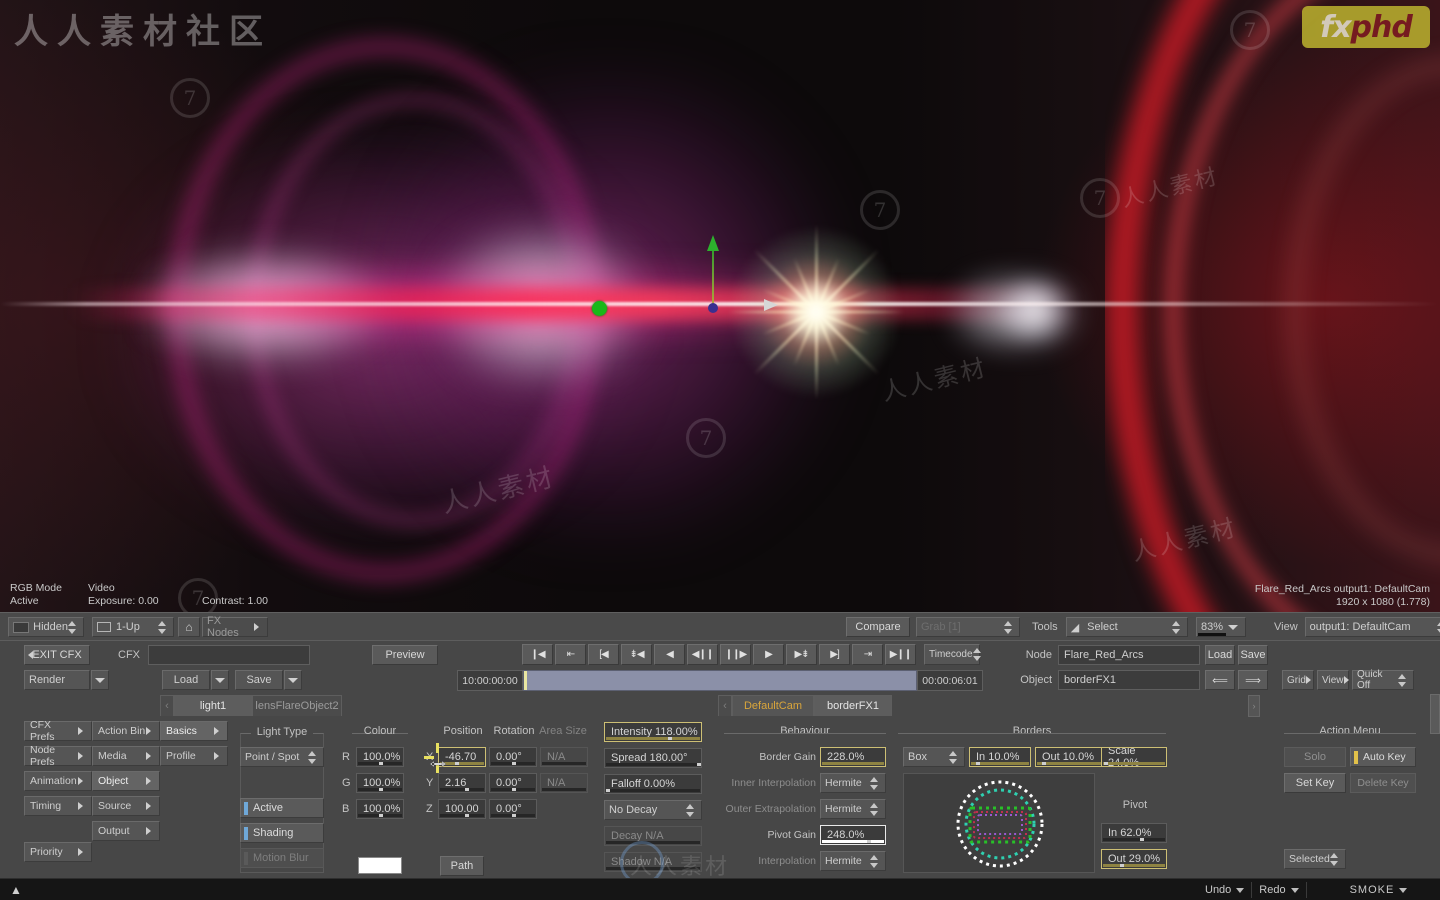 The image size is (1440, 900). Describe the element at coordinates (1129, 655) in the screenshot. I see `node-name-input: Flare_Red_Arcs` at that location.